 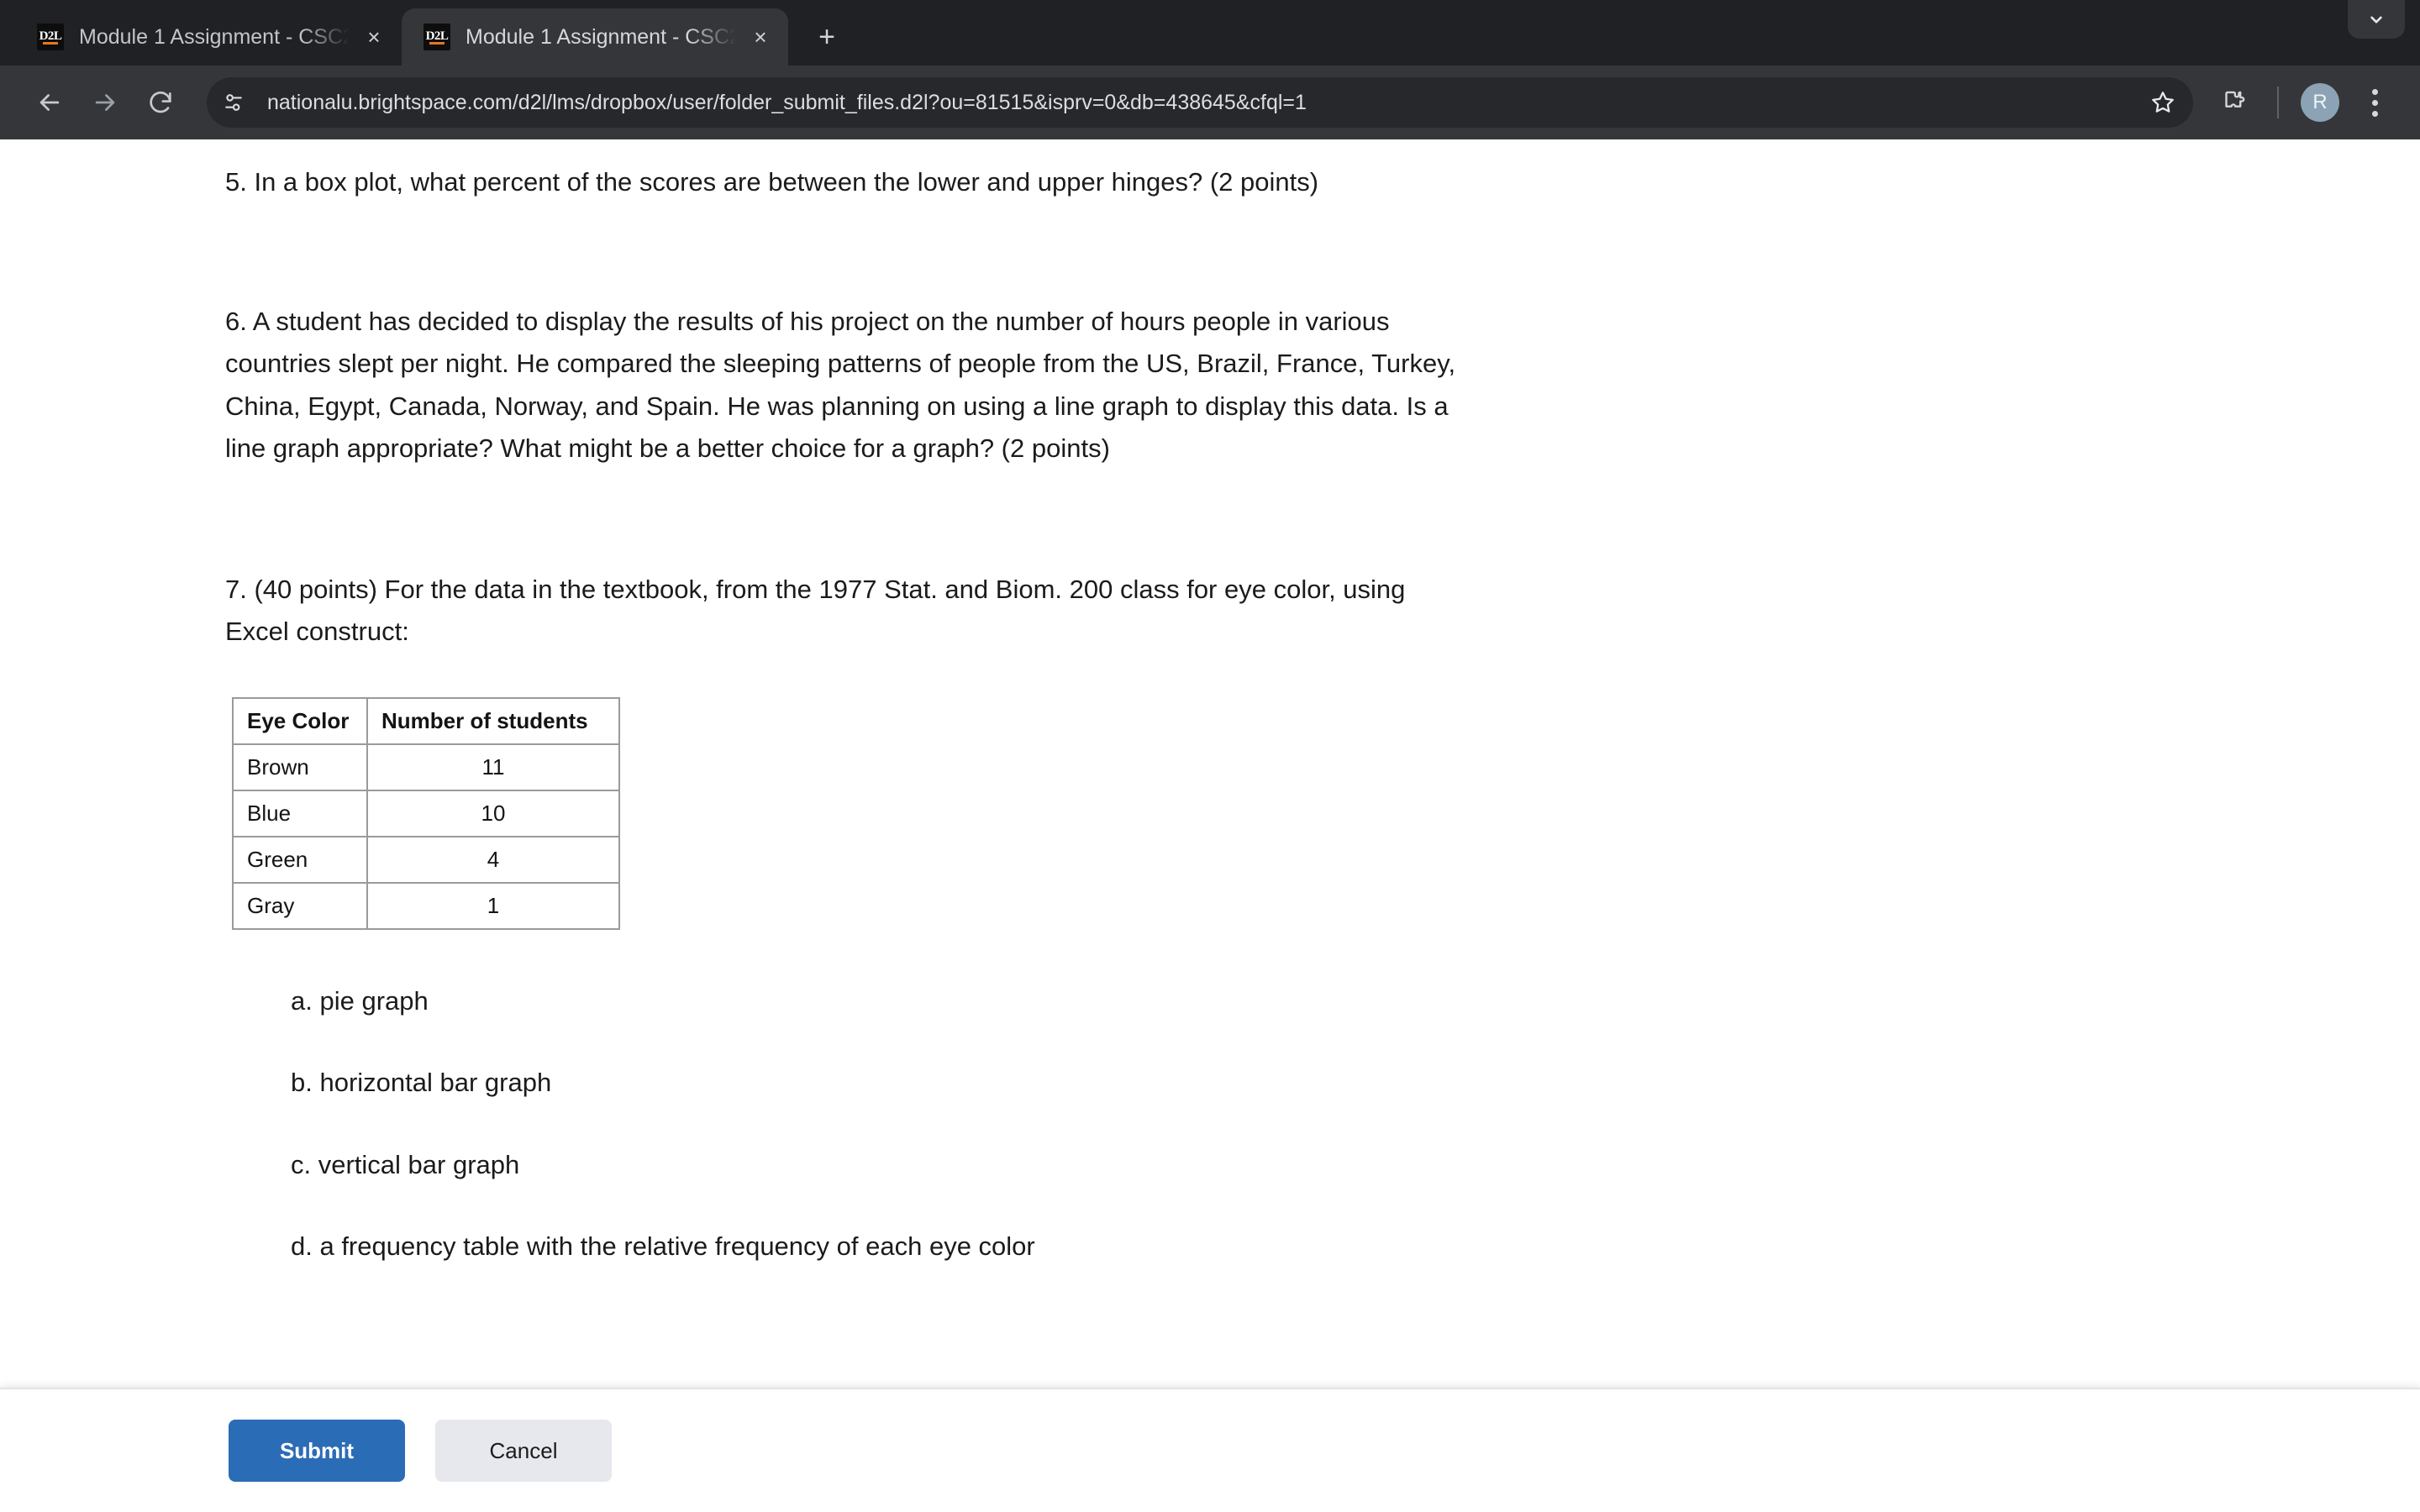 I want to click on cell-count: 10, so click(x=493, y=813).